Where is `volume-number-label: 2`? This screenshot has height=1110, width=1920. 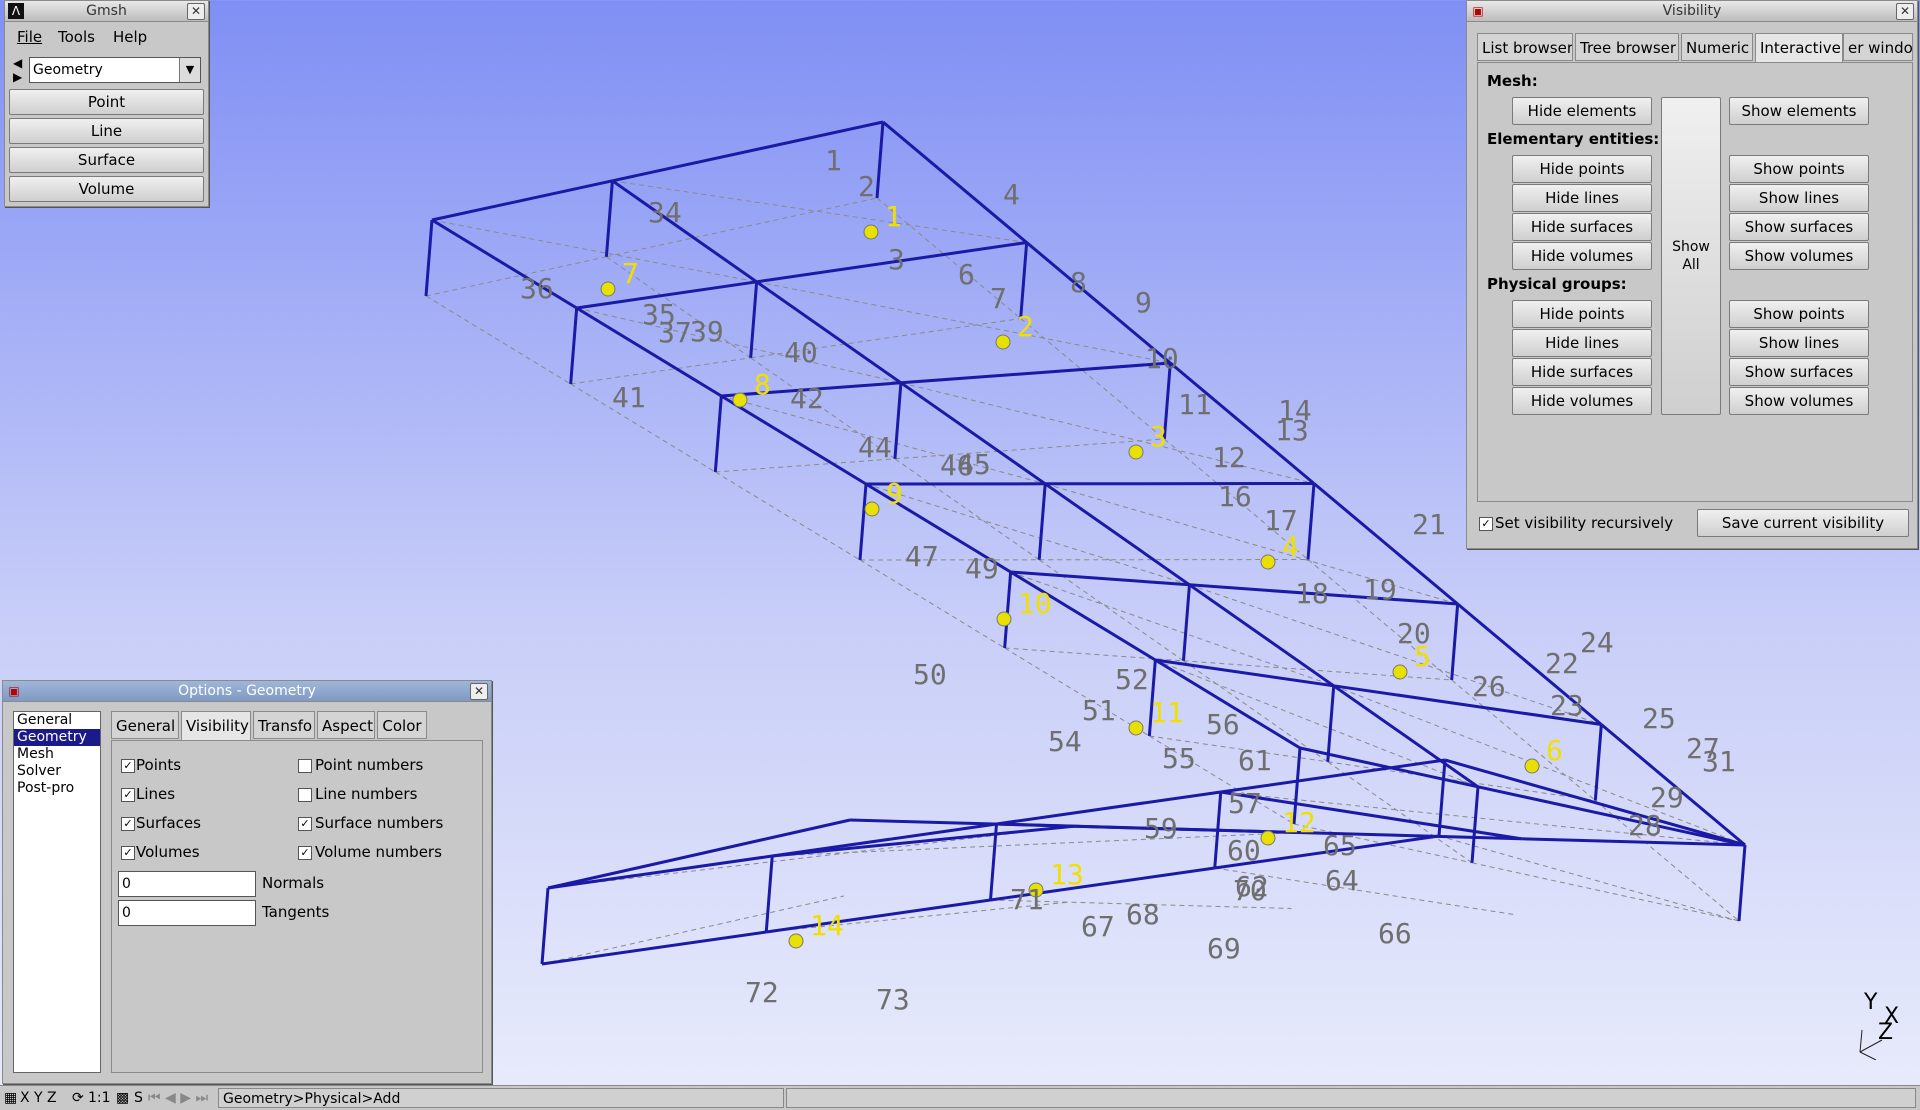
volume-number-label: 2 is located at coordinates (1025, 326).